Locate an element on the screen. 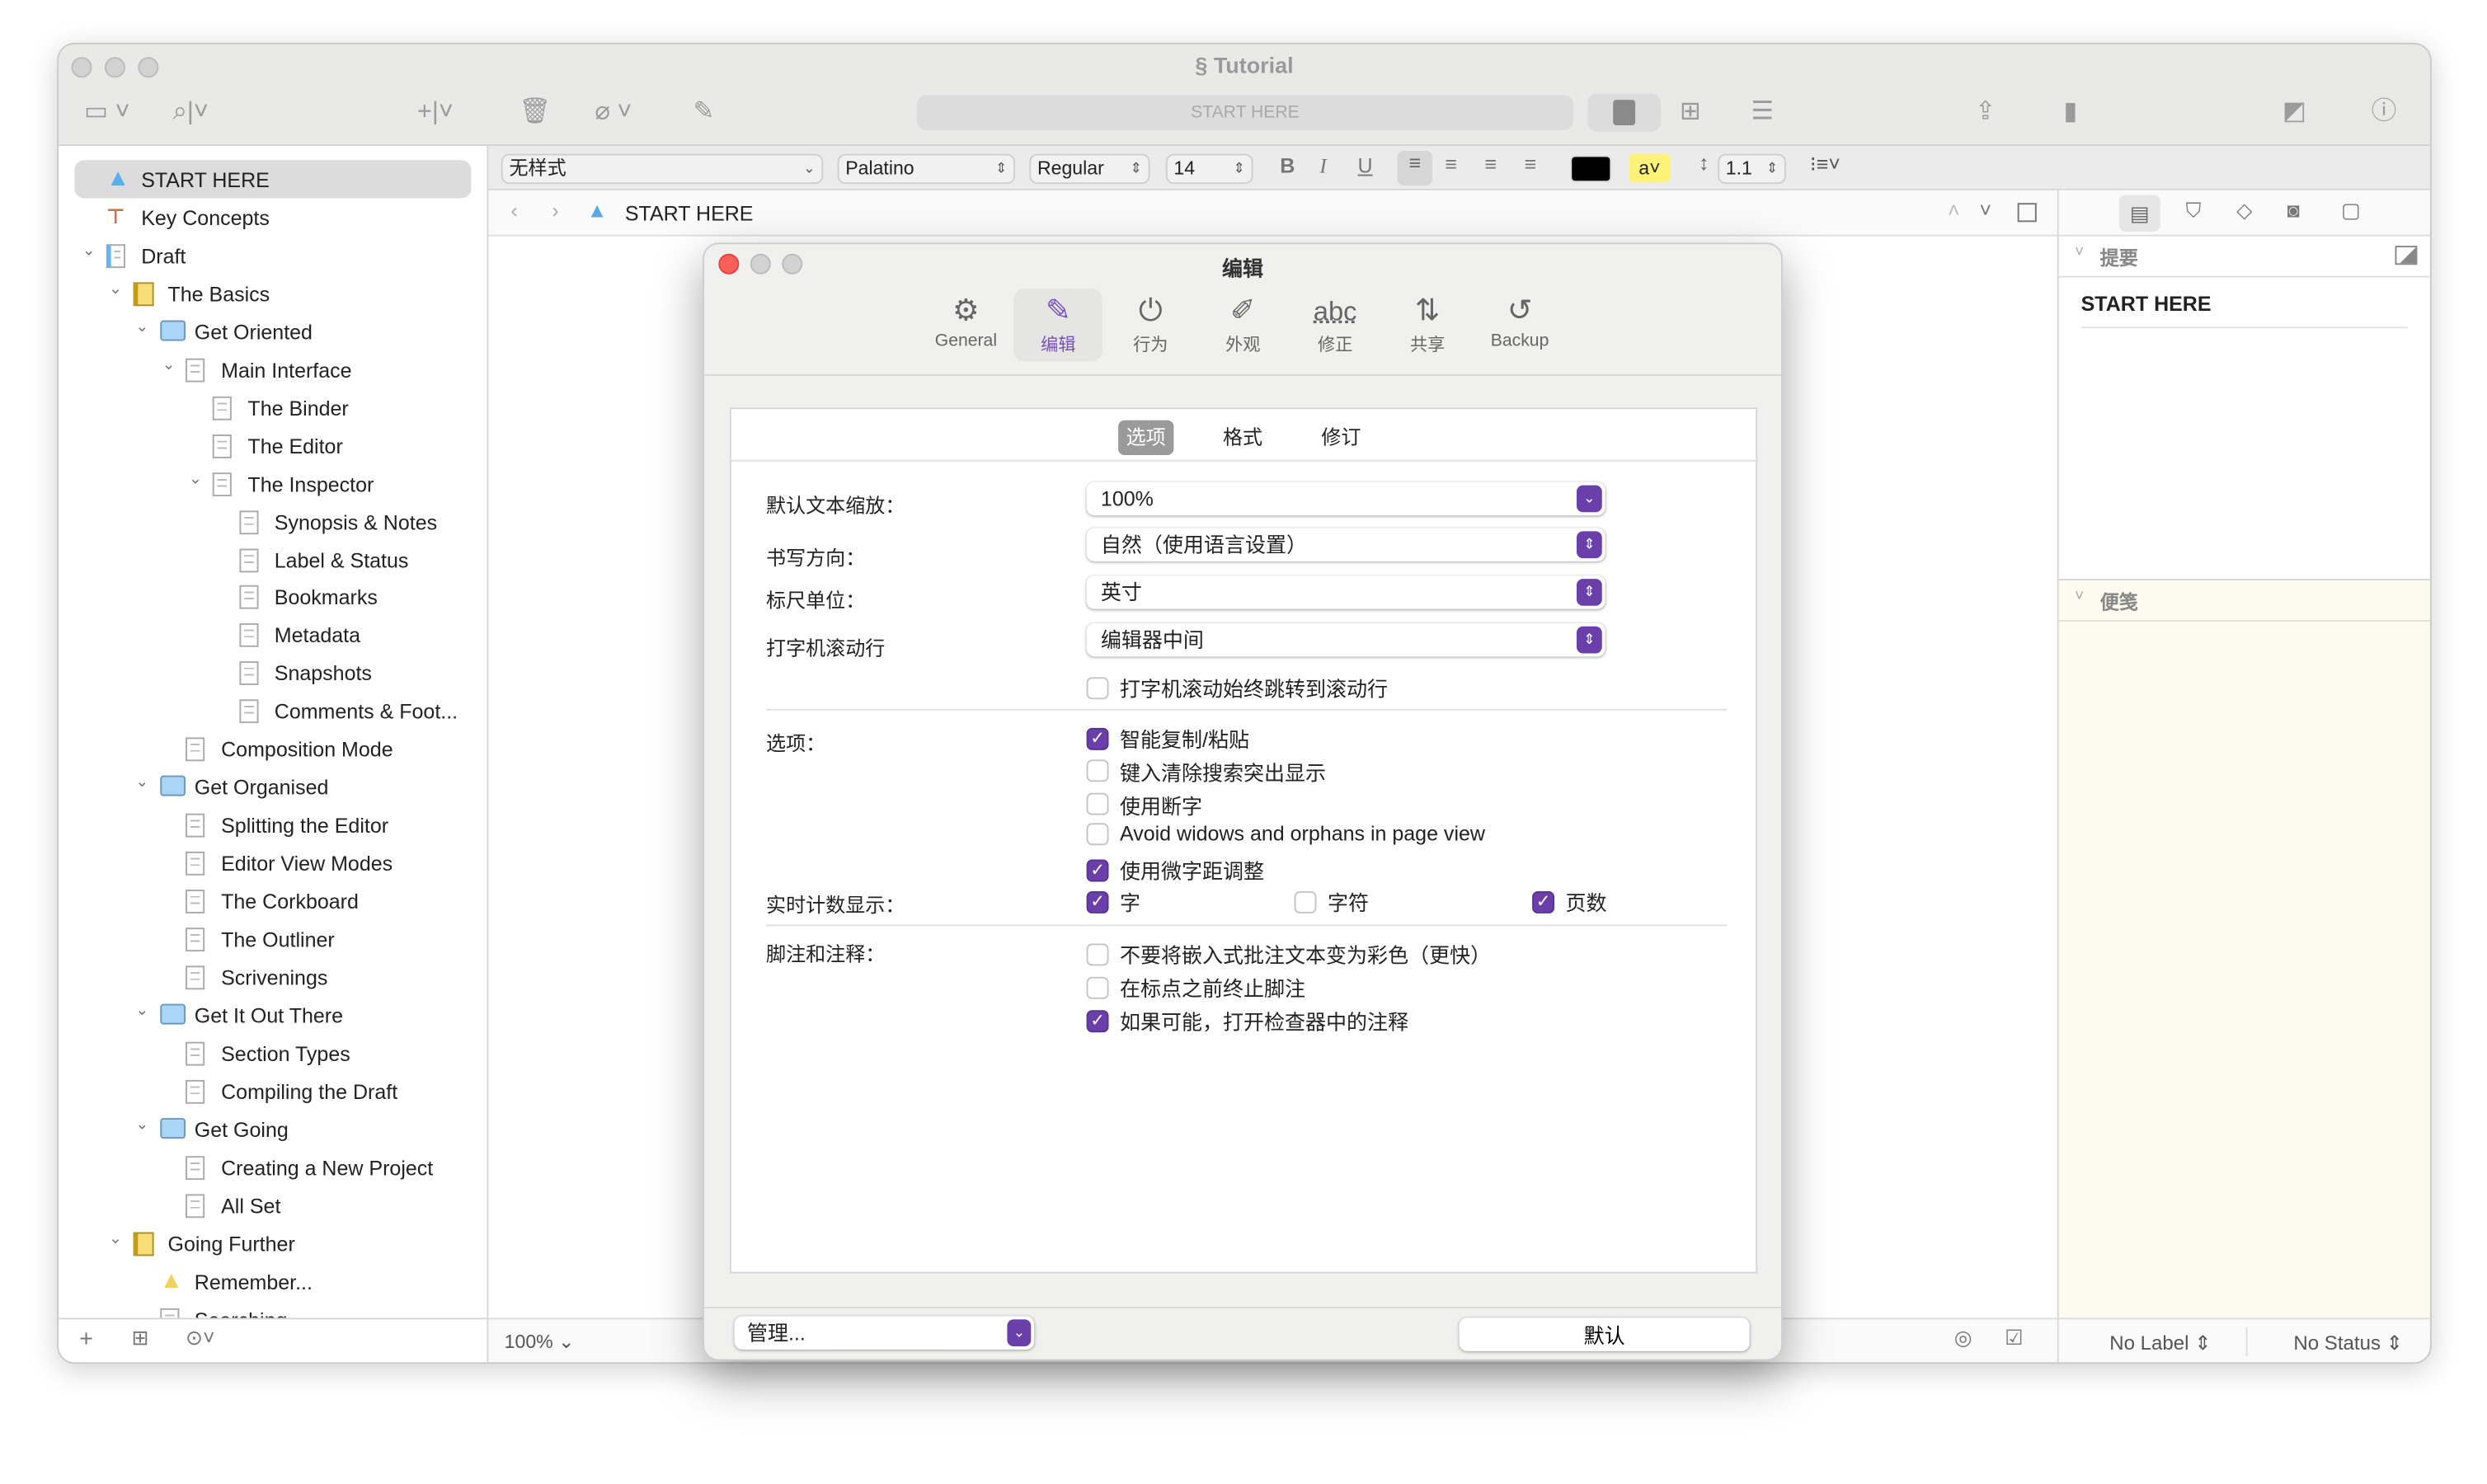 This screenshot has height=1484, width=2487. align-right-button: ≡ is located at coordinates (1490, 164).